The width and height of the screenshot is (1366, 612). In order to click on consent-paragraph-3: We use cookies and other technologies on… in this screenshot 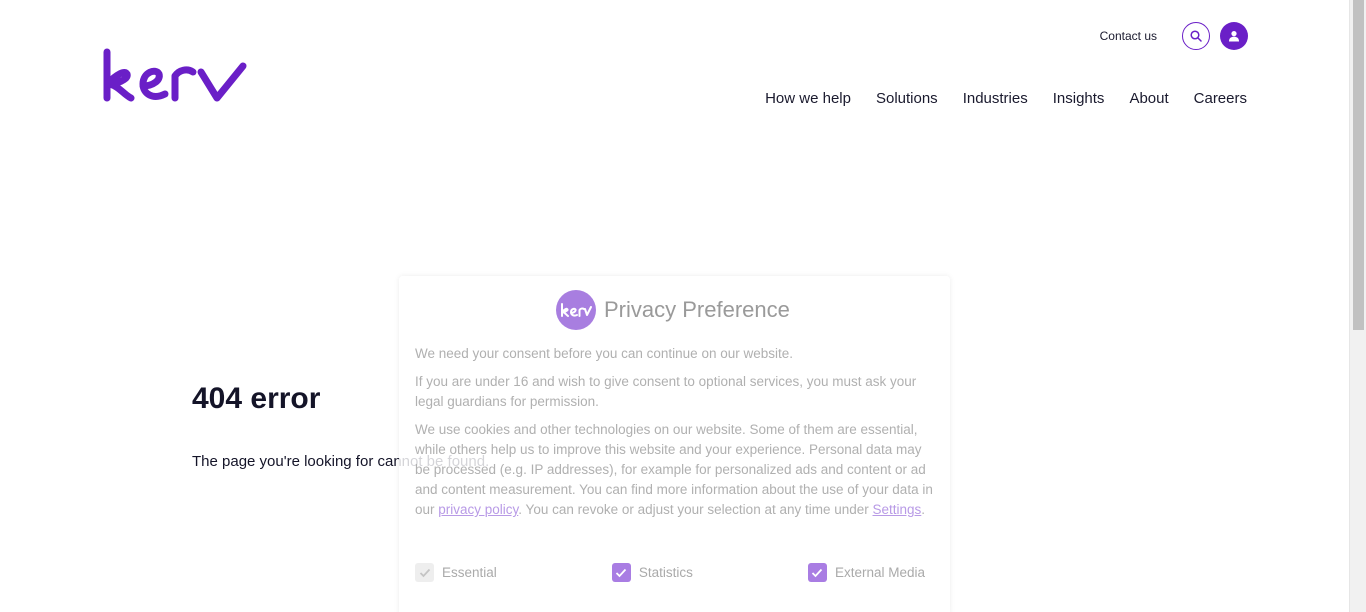, I will do `click(676, 470)`.